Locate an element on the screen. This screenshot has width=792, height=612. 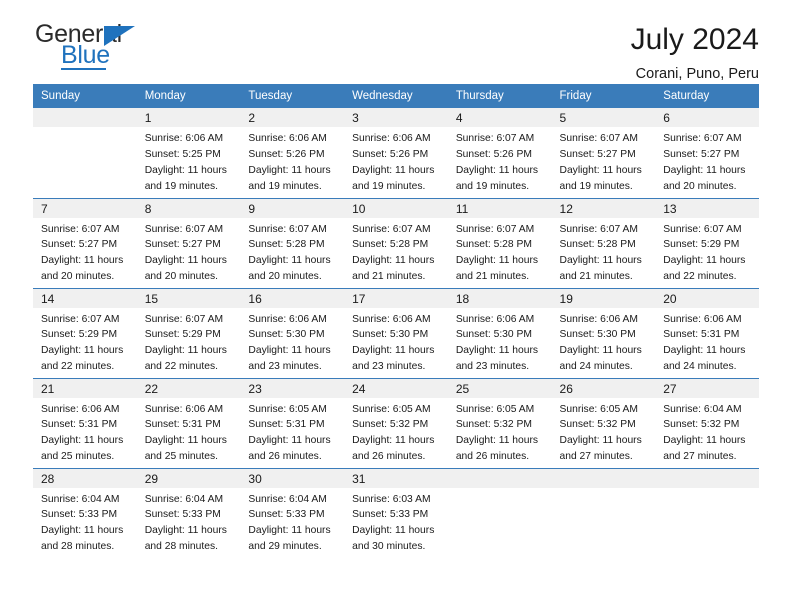
daylight-duration-line2: and 24 minutes. is located at coordinates (596, 367).